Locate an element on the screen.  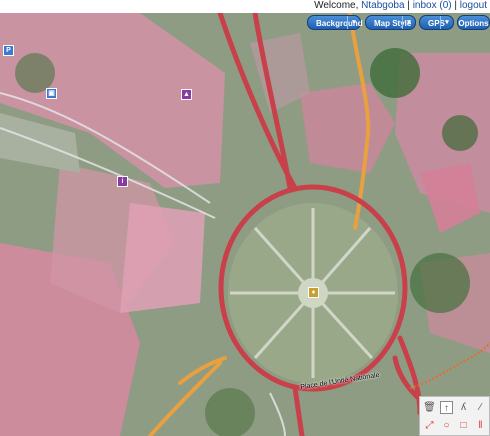
welcome-text: Welcome, is located at coordinates (338, 5).